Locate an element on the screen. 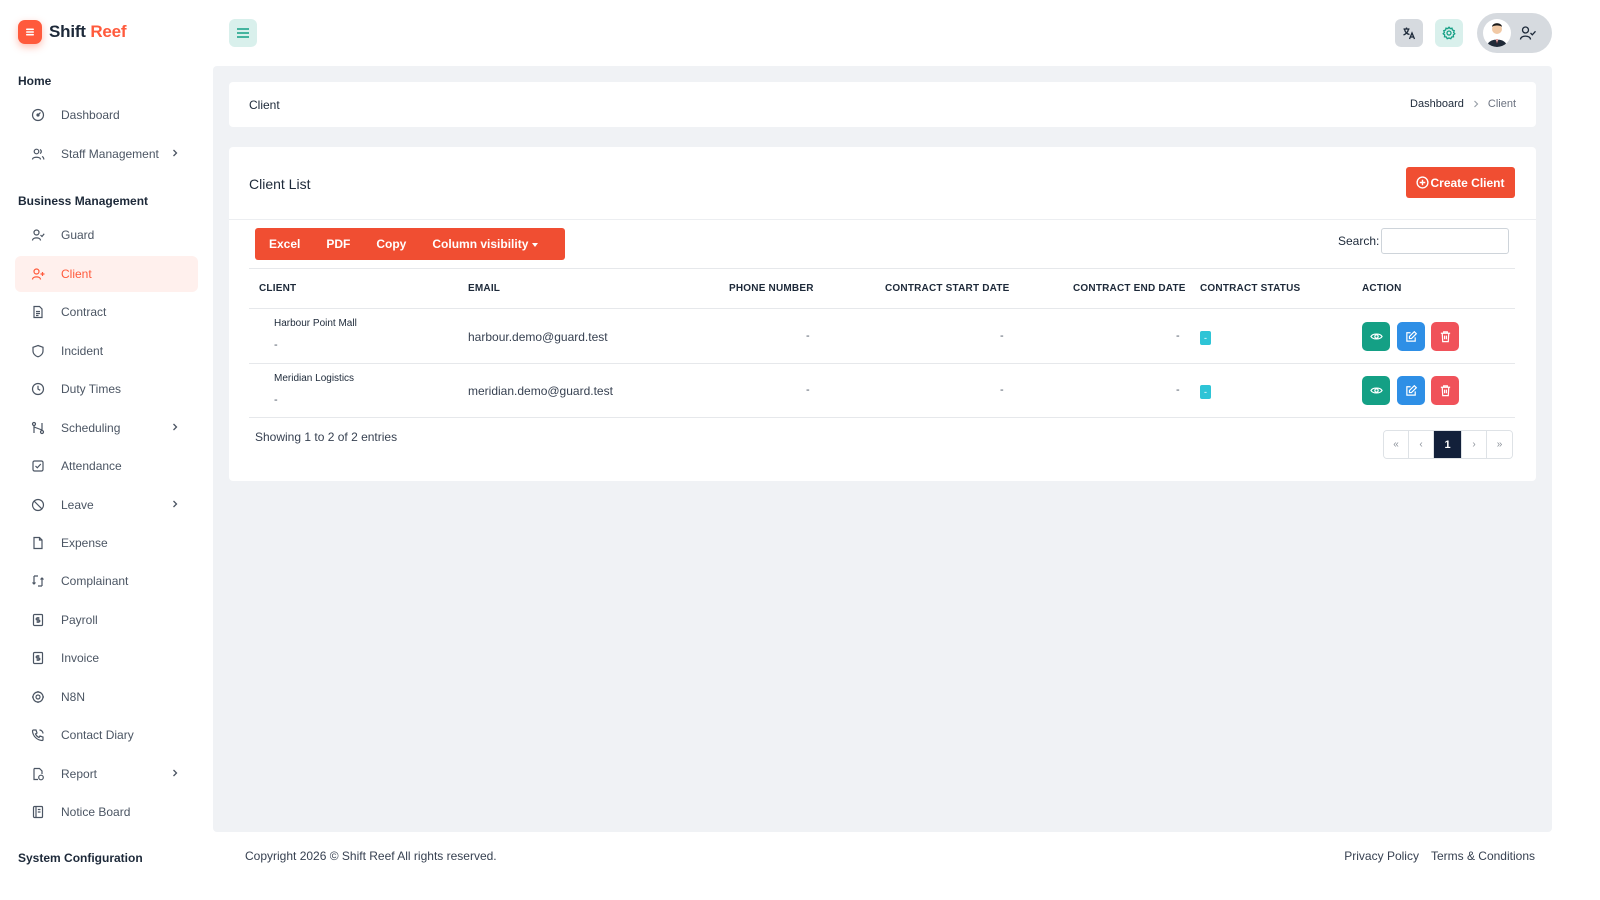 The width and height of the screenshot is (1600, 900). sidebar-item-complainant: Complainant is located at coordinates (106, 581).